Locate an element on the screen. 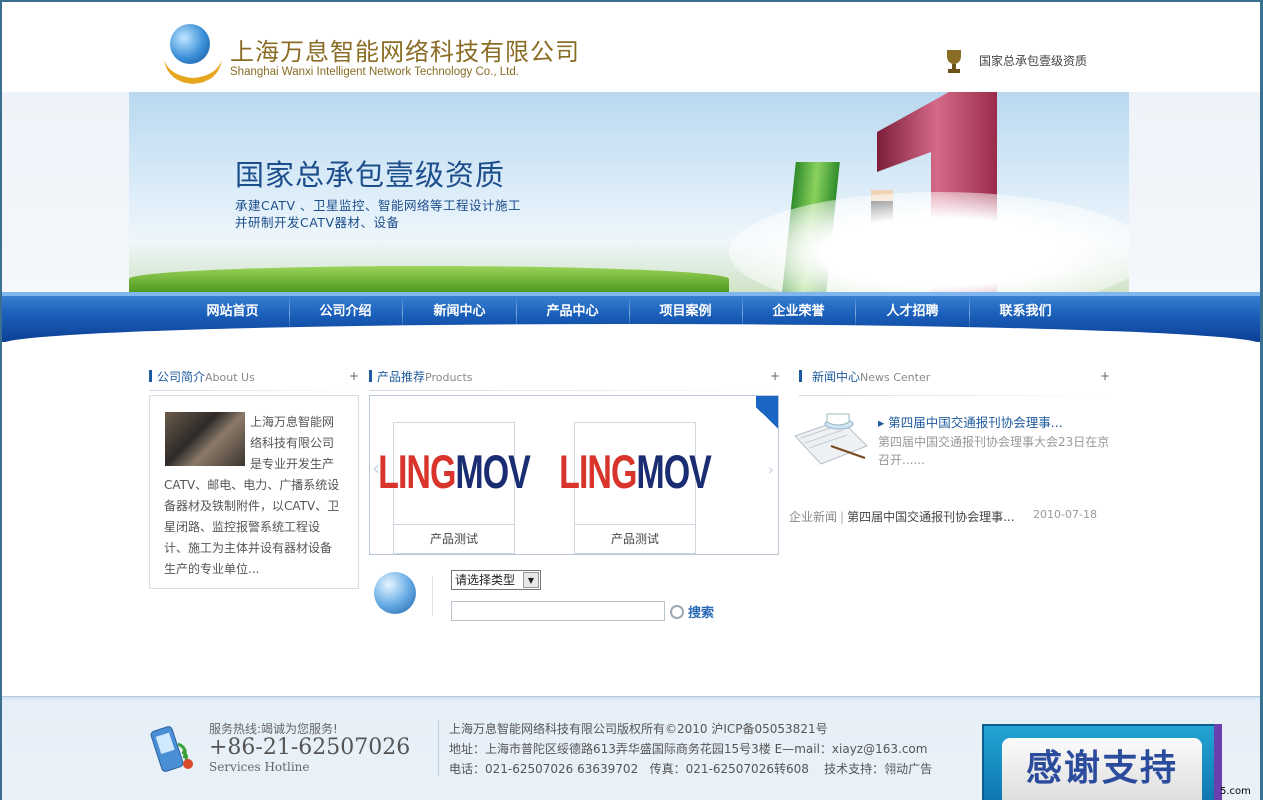  corner-decoration is located at coordinates (767, 418).